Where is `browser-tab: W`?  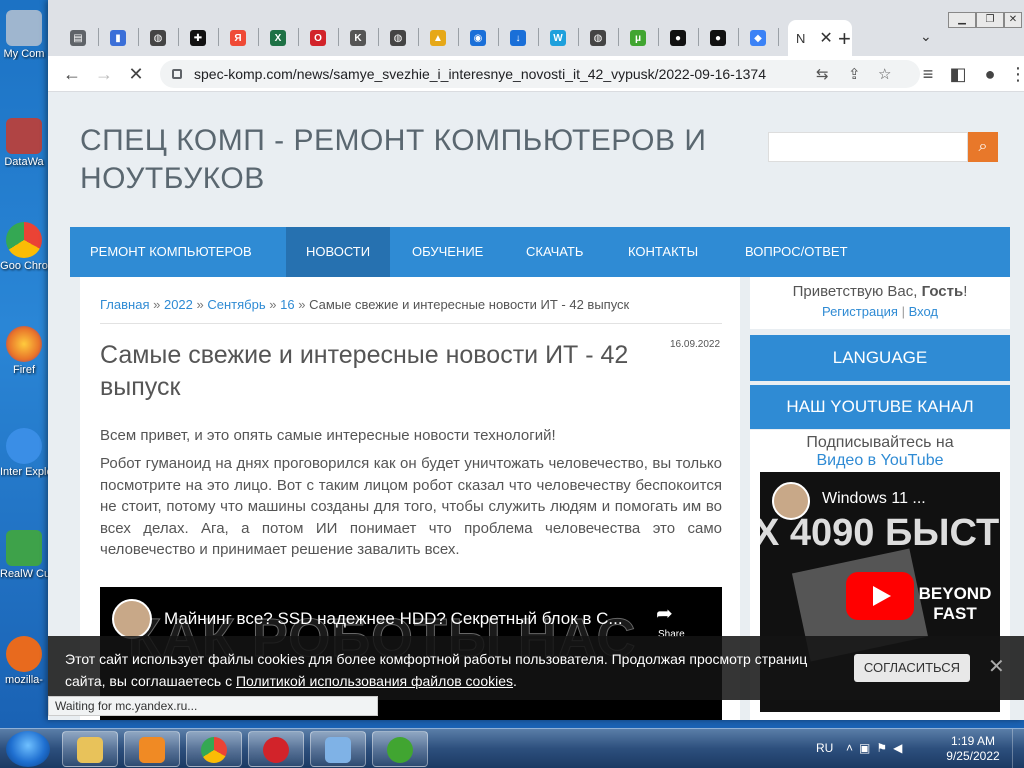
browser-tab: W is located at coordinates (558, 38).